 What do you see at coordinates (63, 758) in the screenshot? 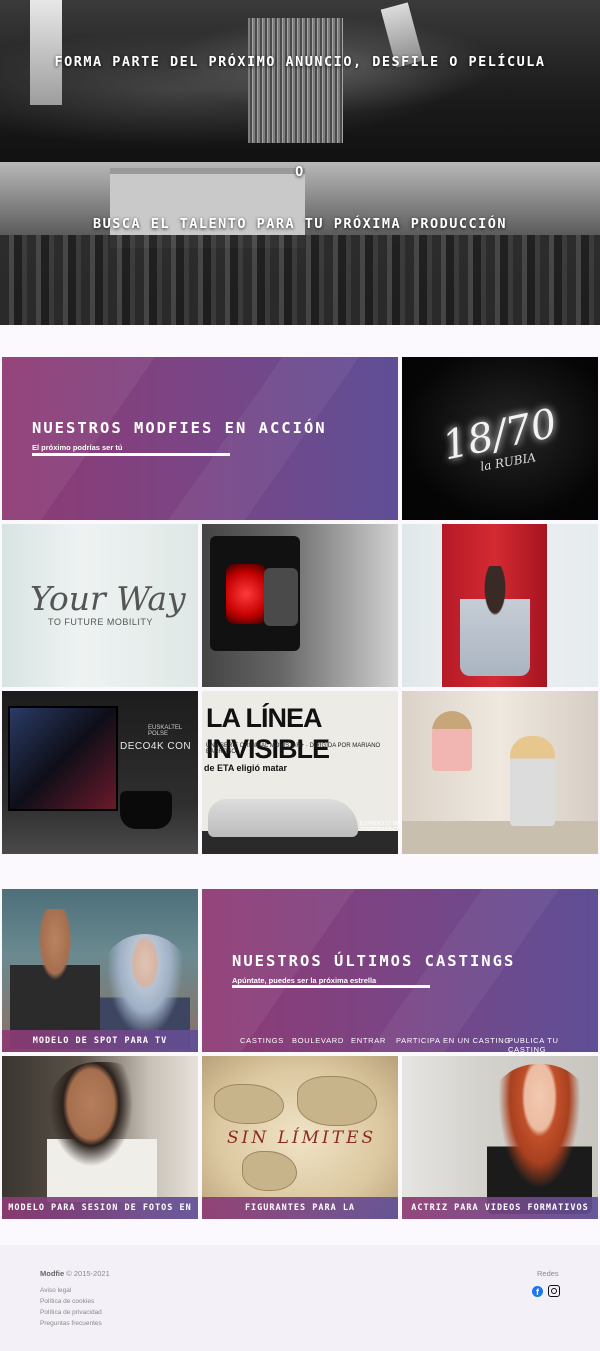
I see `tv-screen-image` at bounding box center [63, 758].